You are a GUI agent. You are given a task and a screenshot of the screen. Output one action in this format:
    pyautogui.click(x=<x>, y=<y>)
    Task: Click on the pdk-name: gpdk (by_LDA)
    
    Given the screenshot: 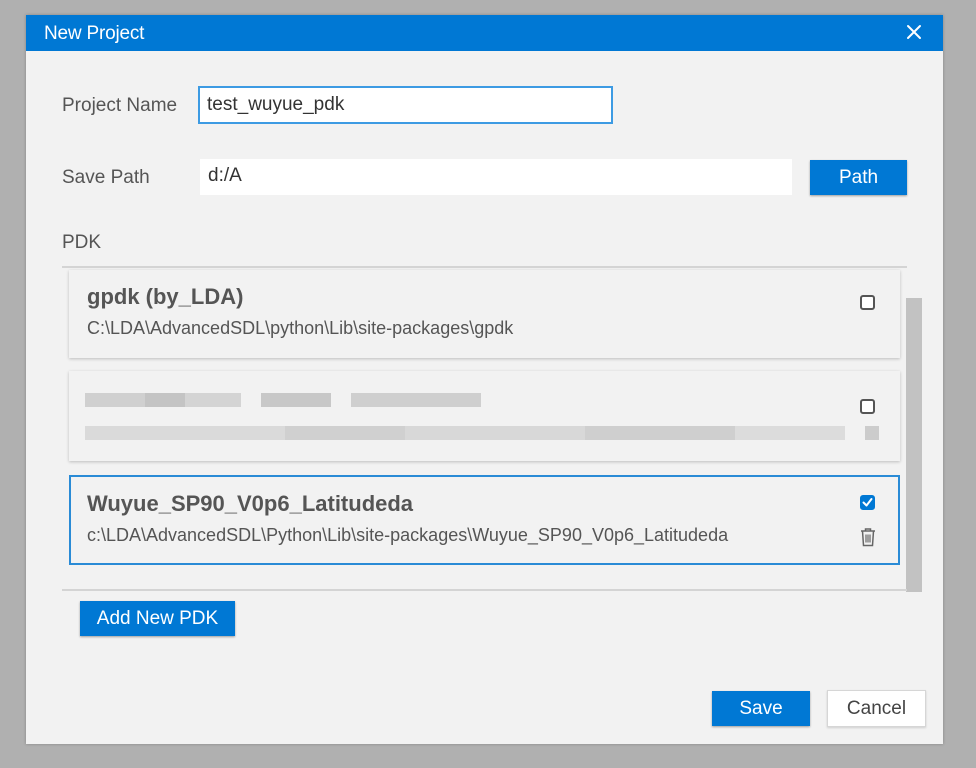 What is the action you would take?
    pyautogui.click(x=165, y=296)
    